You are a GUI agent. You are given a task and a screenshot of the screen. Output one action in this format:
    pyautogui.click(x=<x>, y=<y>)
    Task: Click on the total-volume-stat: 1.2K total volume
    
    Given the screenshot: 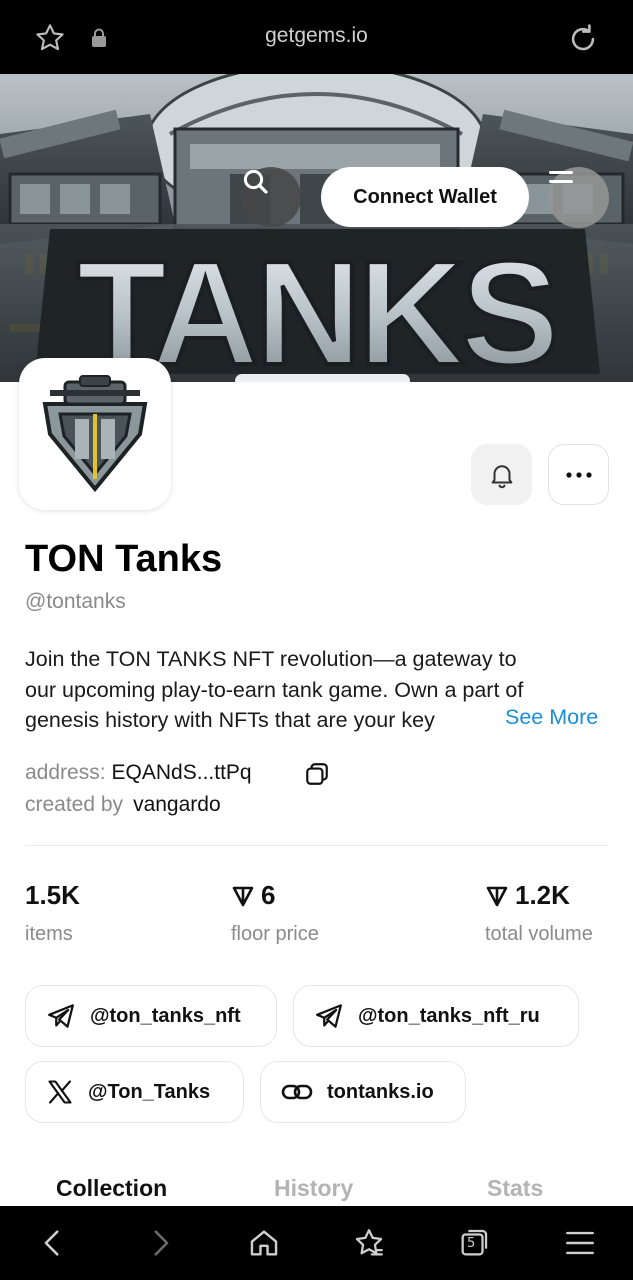 What is the action you would take?
    pyautogui.click(x=539, y=913)
    